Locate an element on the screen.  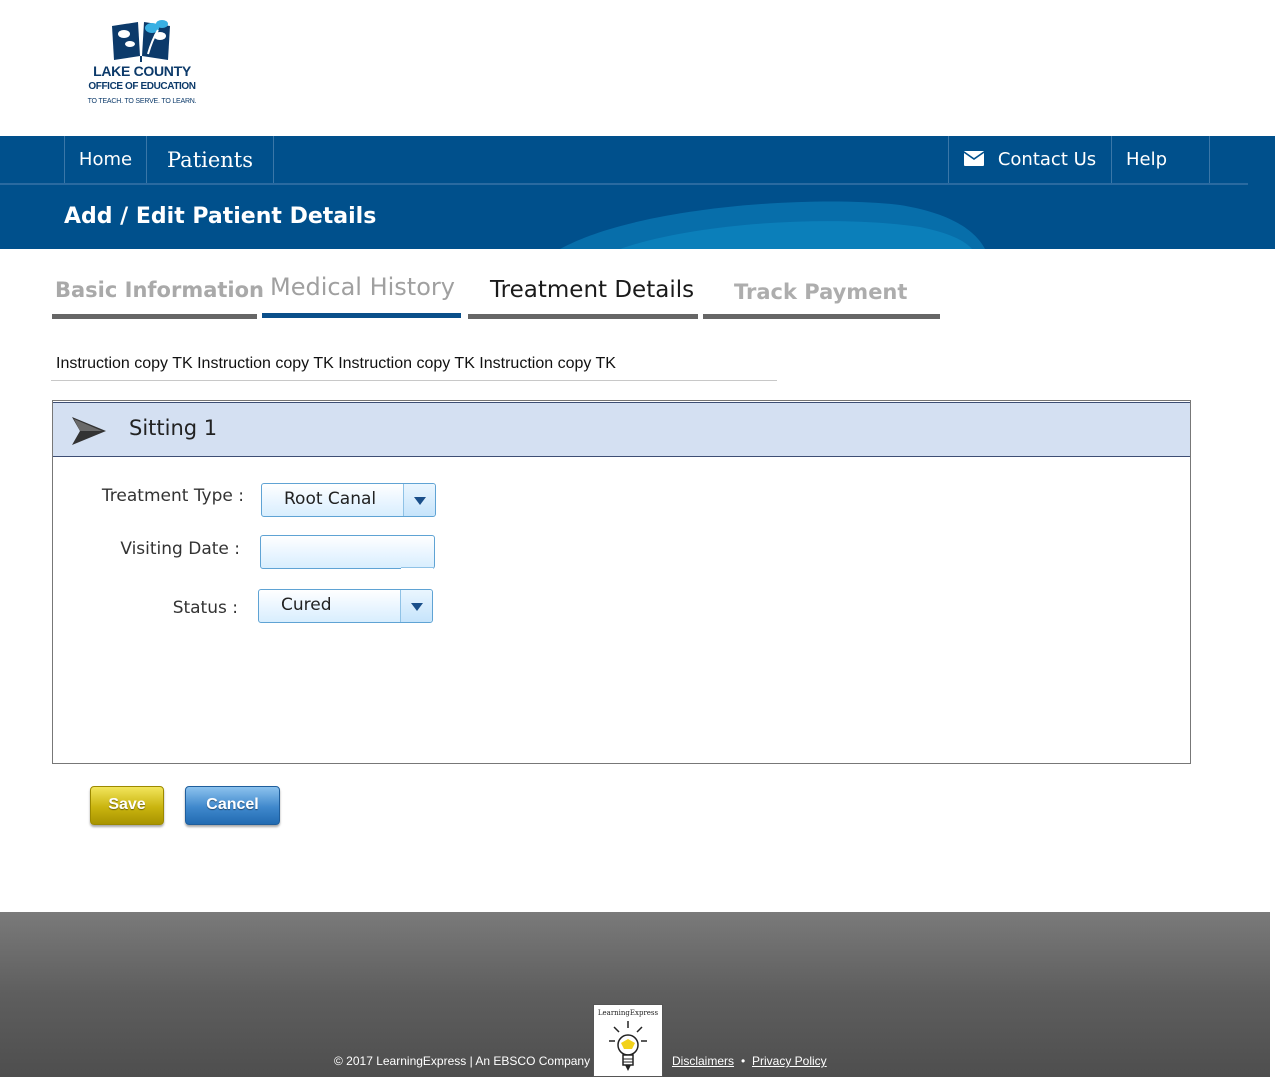
page-title: Add / Edit Patient Details is located at coordinates (220, 216).